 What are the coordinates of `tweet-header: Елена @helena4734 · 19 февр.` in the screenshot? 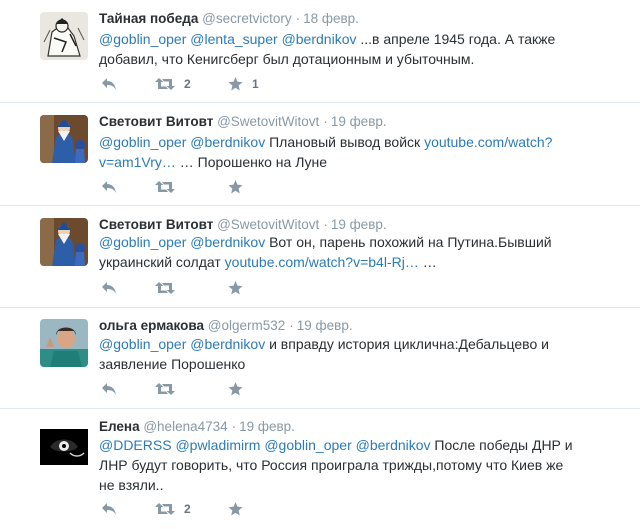 It's located at (197, 426).